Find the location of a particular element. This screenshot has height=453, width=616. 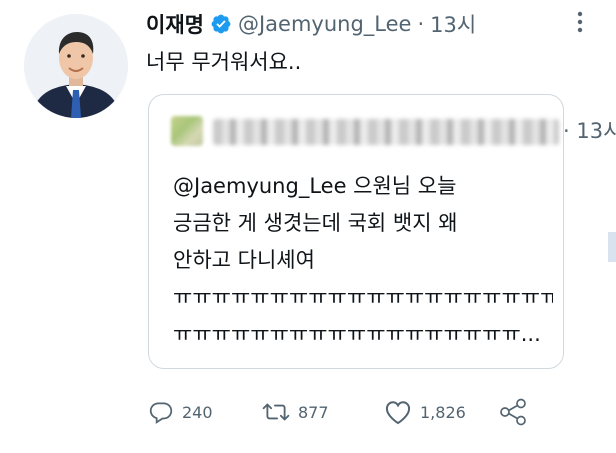

retweet-count: 877 is located at coordinates (313, 412).